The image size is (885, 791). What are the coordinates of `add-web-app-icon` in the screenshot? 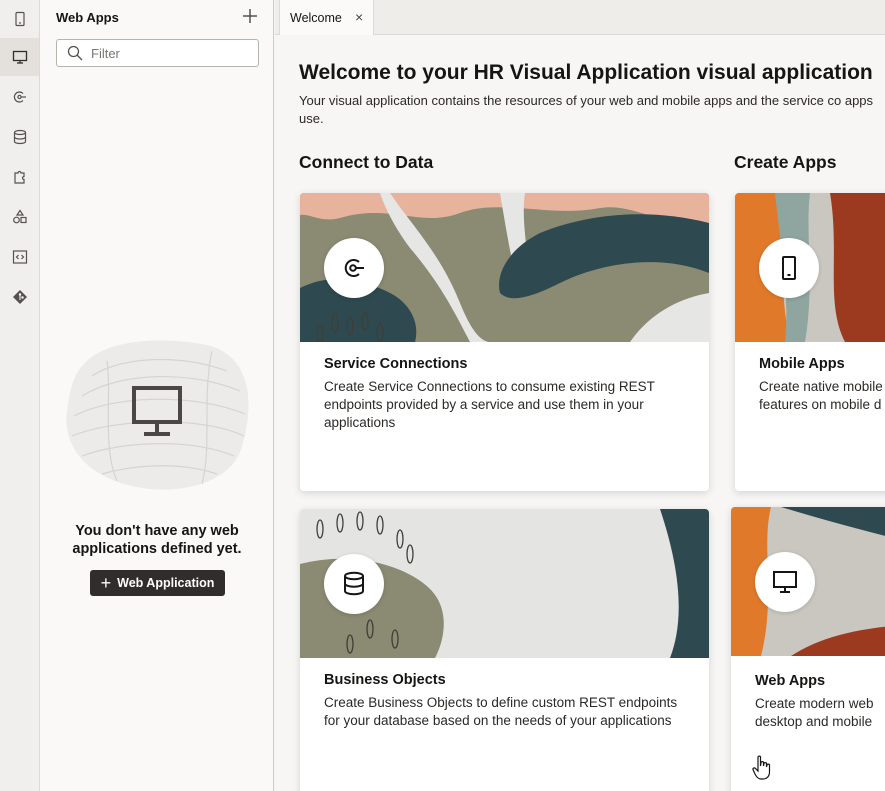 It's located at (250, 16).